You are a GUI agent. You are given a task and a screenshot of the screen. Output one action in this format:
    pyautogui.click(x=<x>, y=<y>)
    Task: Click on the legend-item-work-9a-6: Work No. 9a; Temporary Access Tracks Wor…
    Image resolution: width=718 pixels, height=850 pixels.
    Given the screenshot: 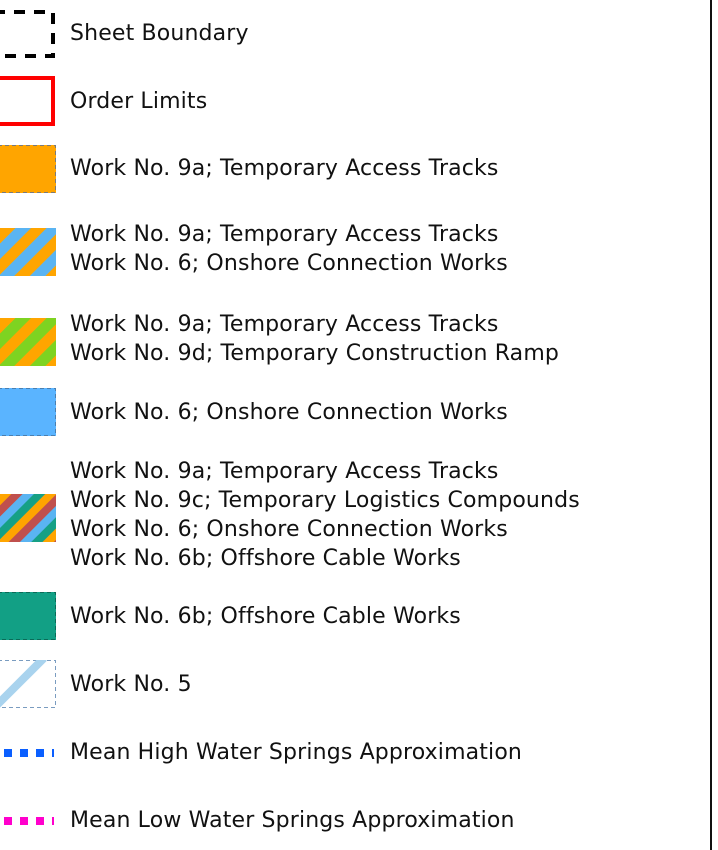 What is the action you would take?
    pyautogui.click(x=350, y=250)
    